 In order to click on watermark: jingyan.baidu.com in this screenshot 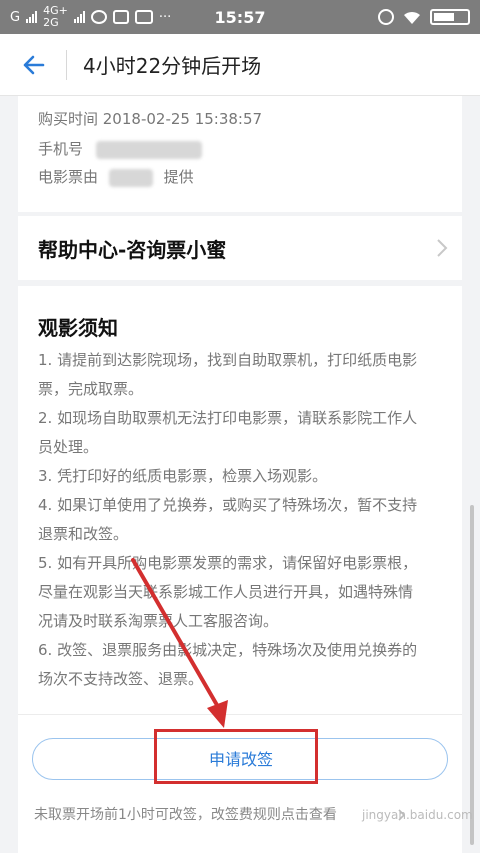, I will do `click(417, 815)`.